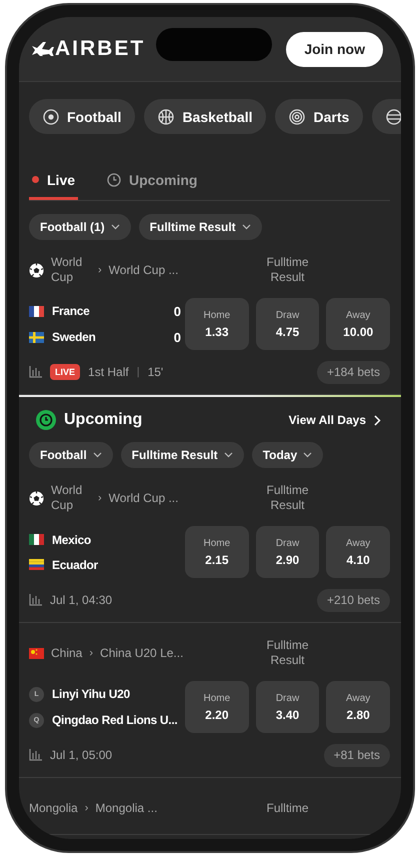 Image resolution: width=420 pixels, height=856 pixels. What do you see at coordinates (319, 116) in the screenshot?
I see `sport-chip: Darts` at bounding box center [319, 116].